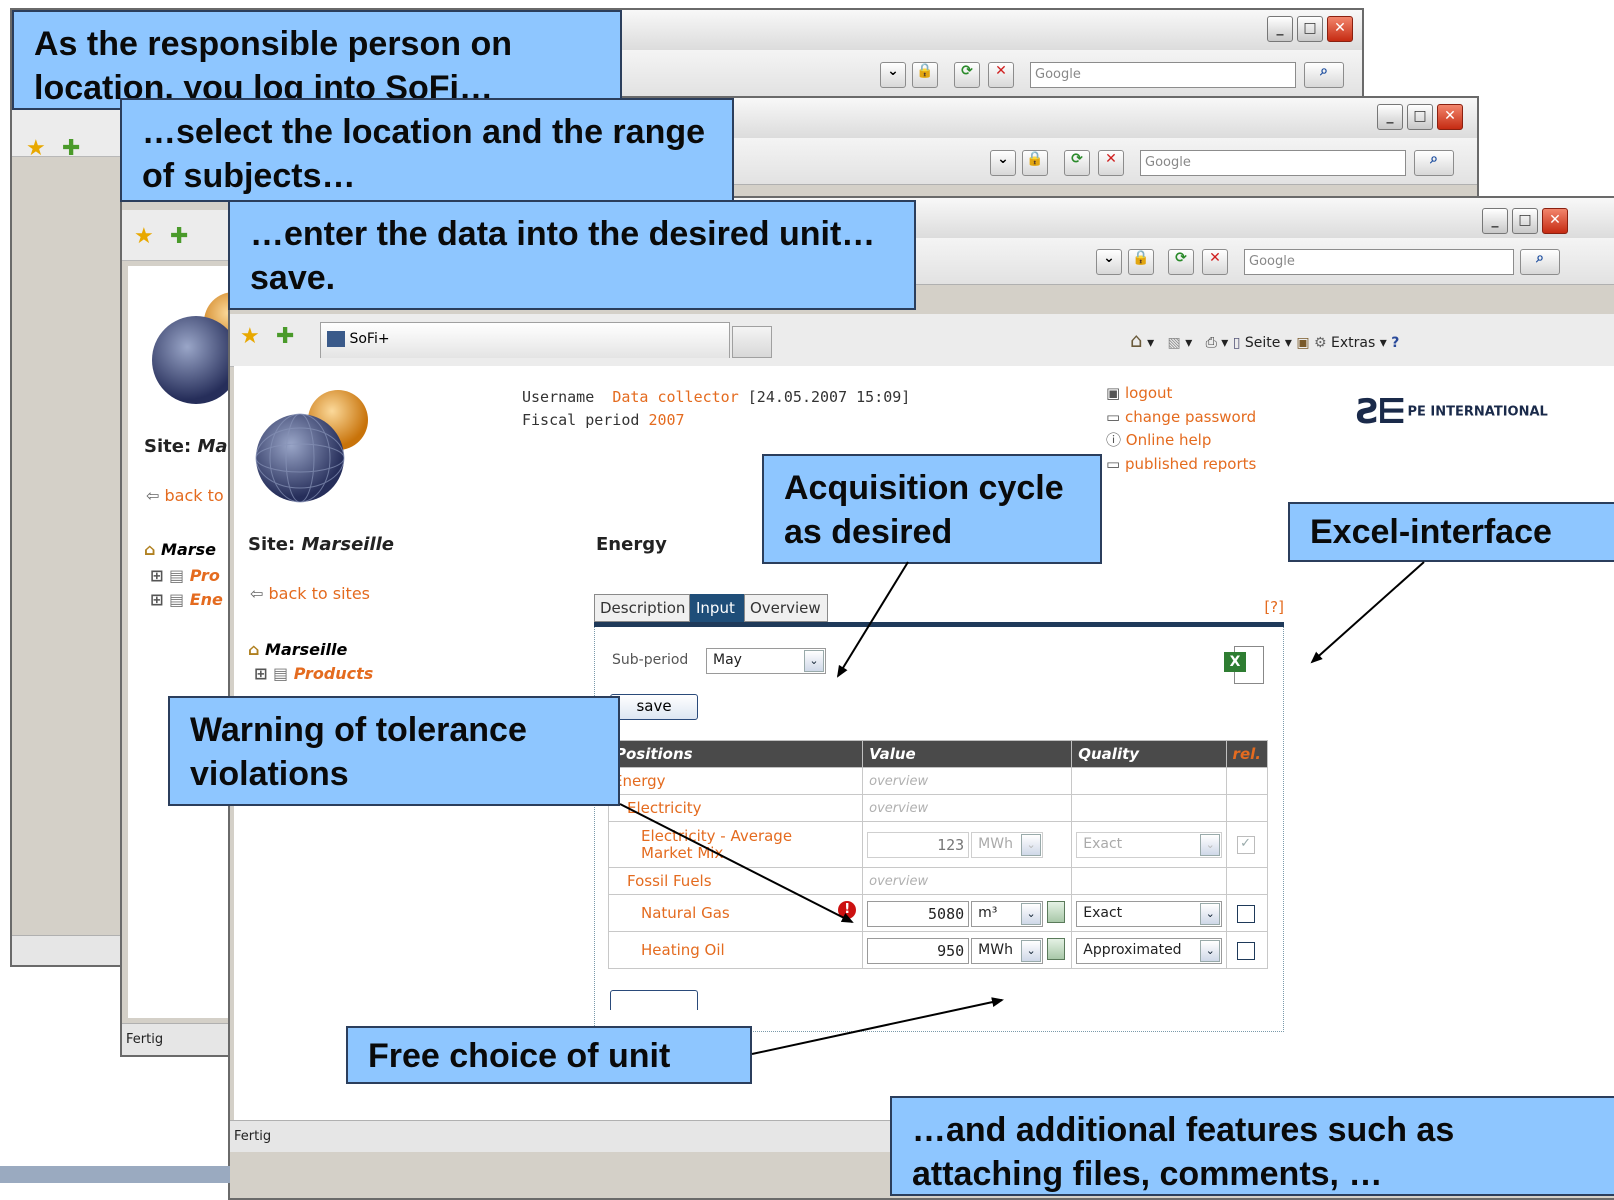 This screenshot has height=1200, width=1614. I want to click on status-text: Fertig, so click(145, 1039).